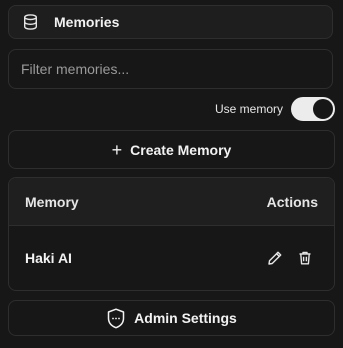 The width and height of the screenshot is (343, 348). Describe the element at coordinates (170, 22) in the screenshot. I see `memories-panel-header: Memories` at that location.